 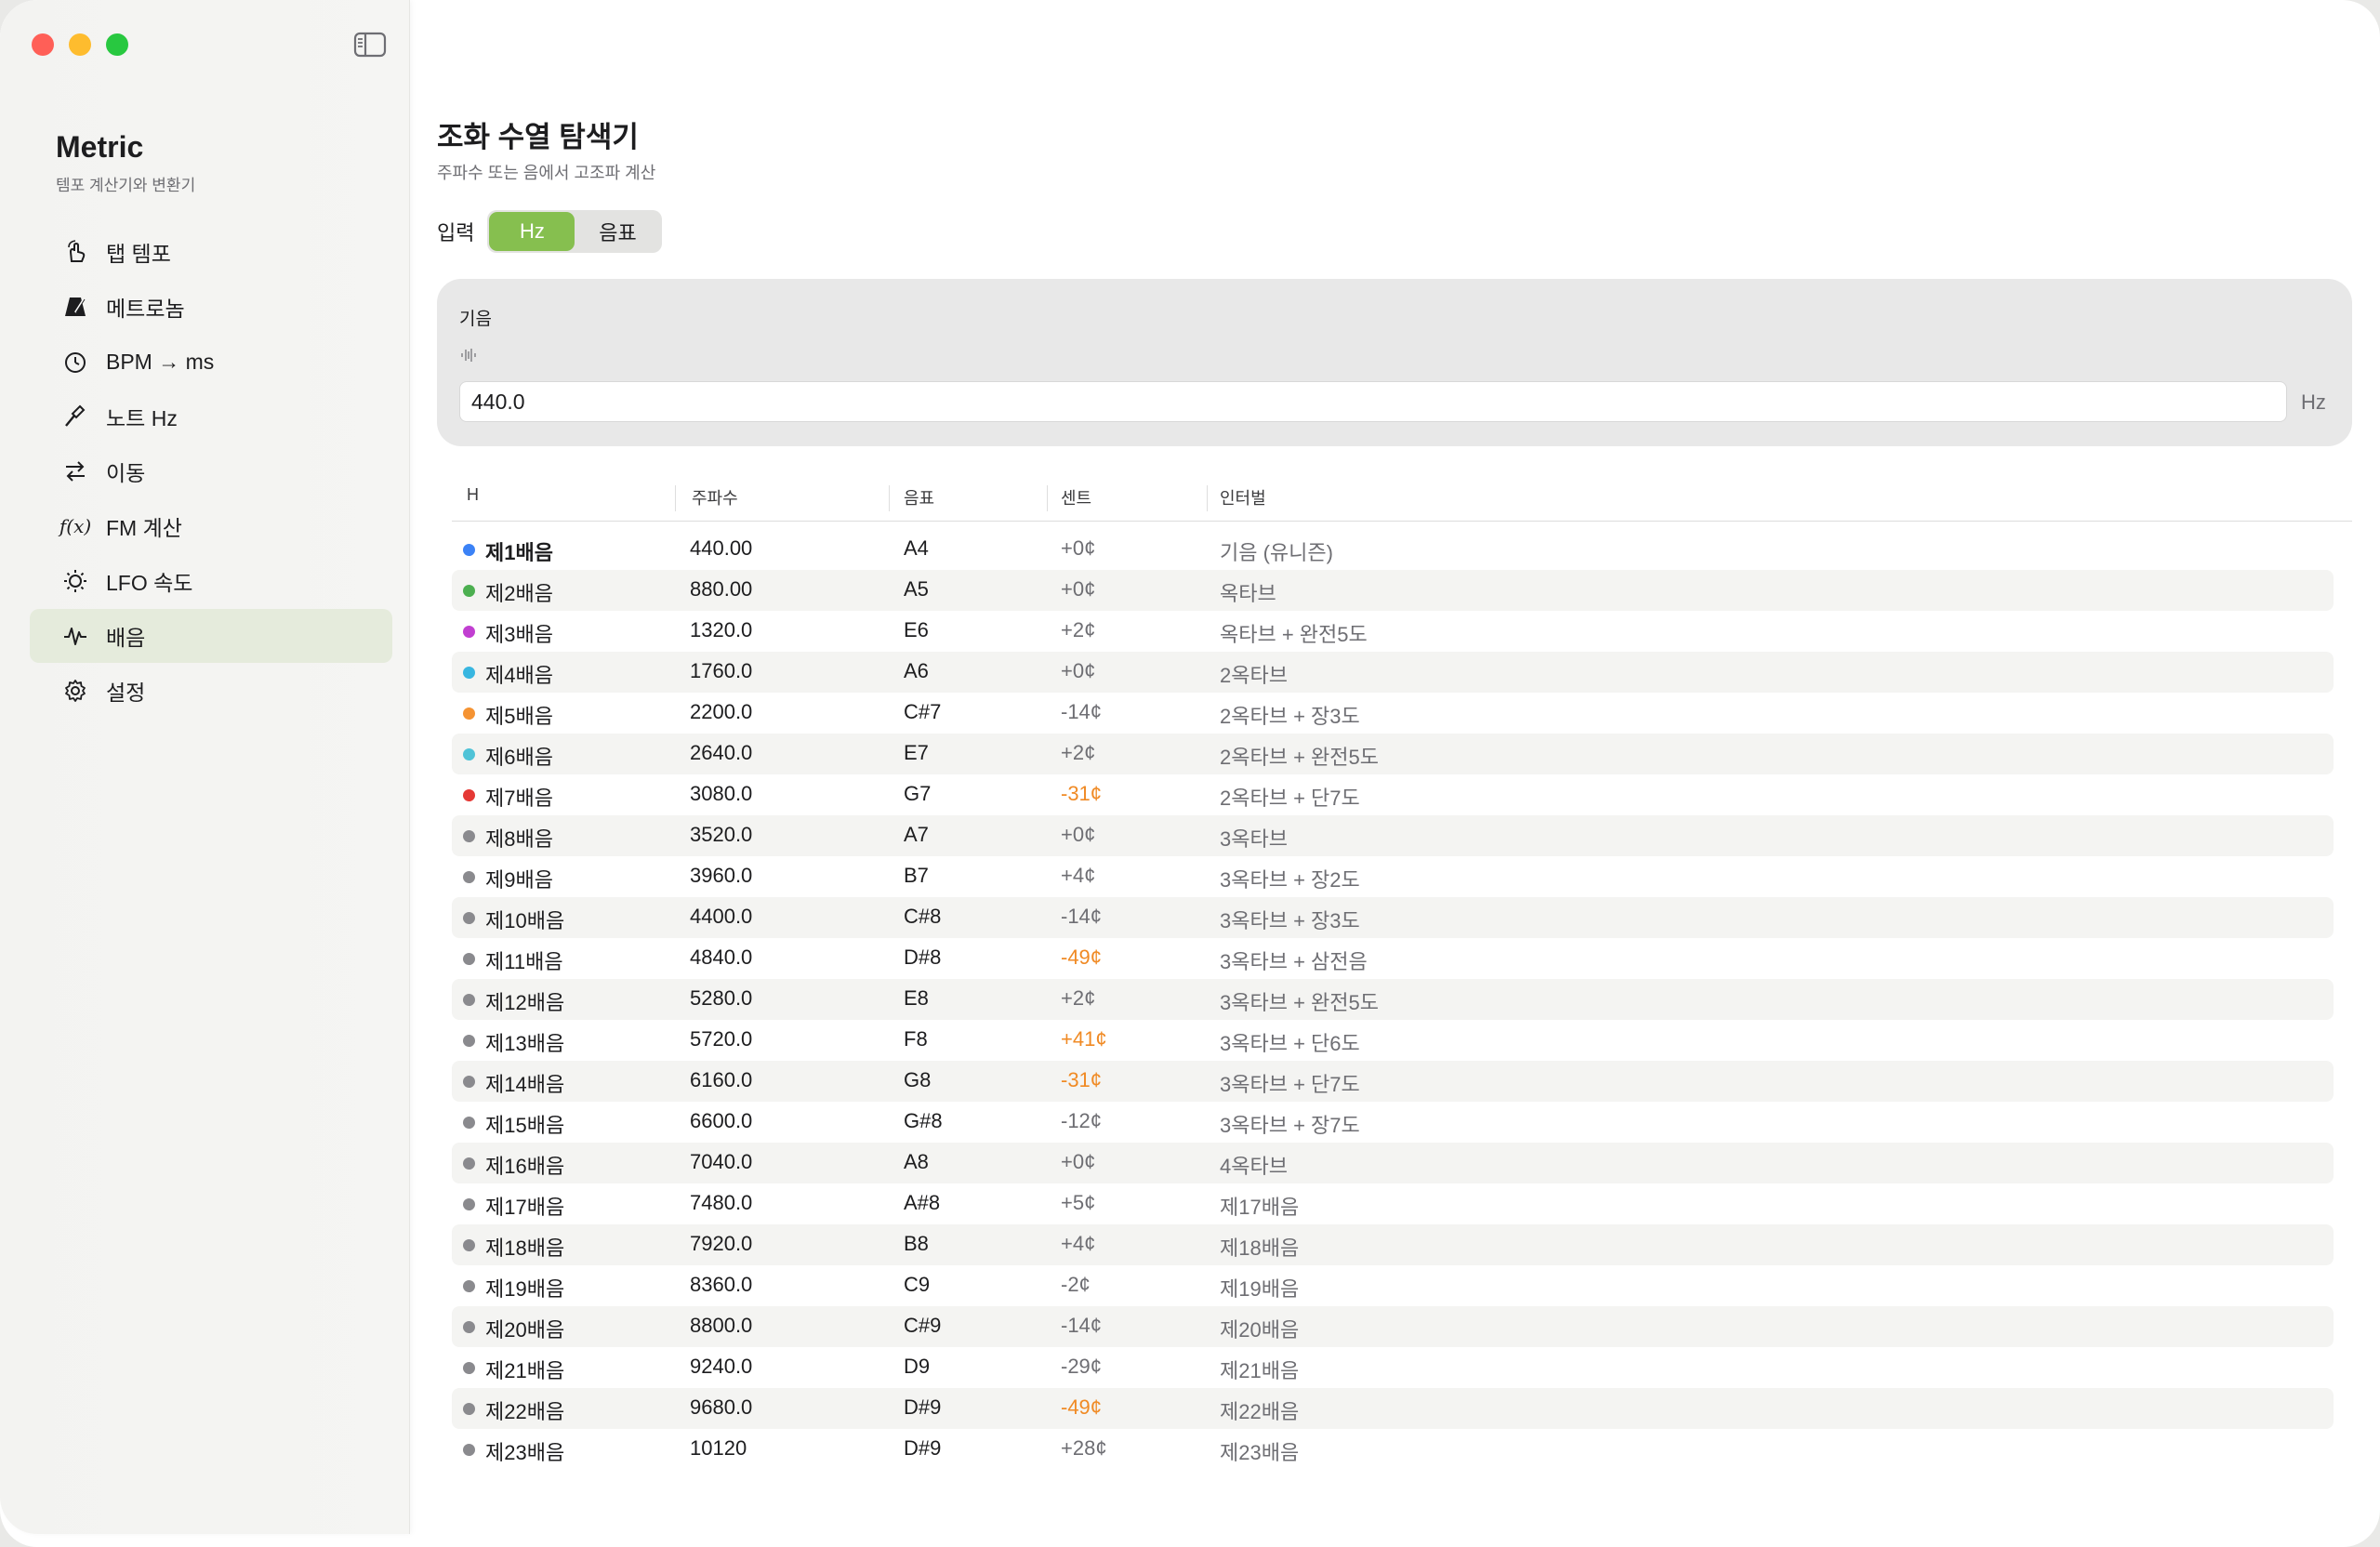 I want to click on frequency-cell: 6600.0, so click(x=721, y=1120).